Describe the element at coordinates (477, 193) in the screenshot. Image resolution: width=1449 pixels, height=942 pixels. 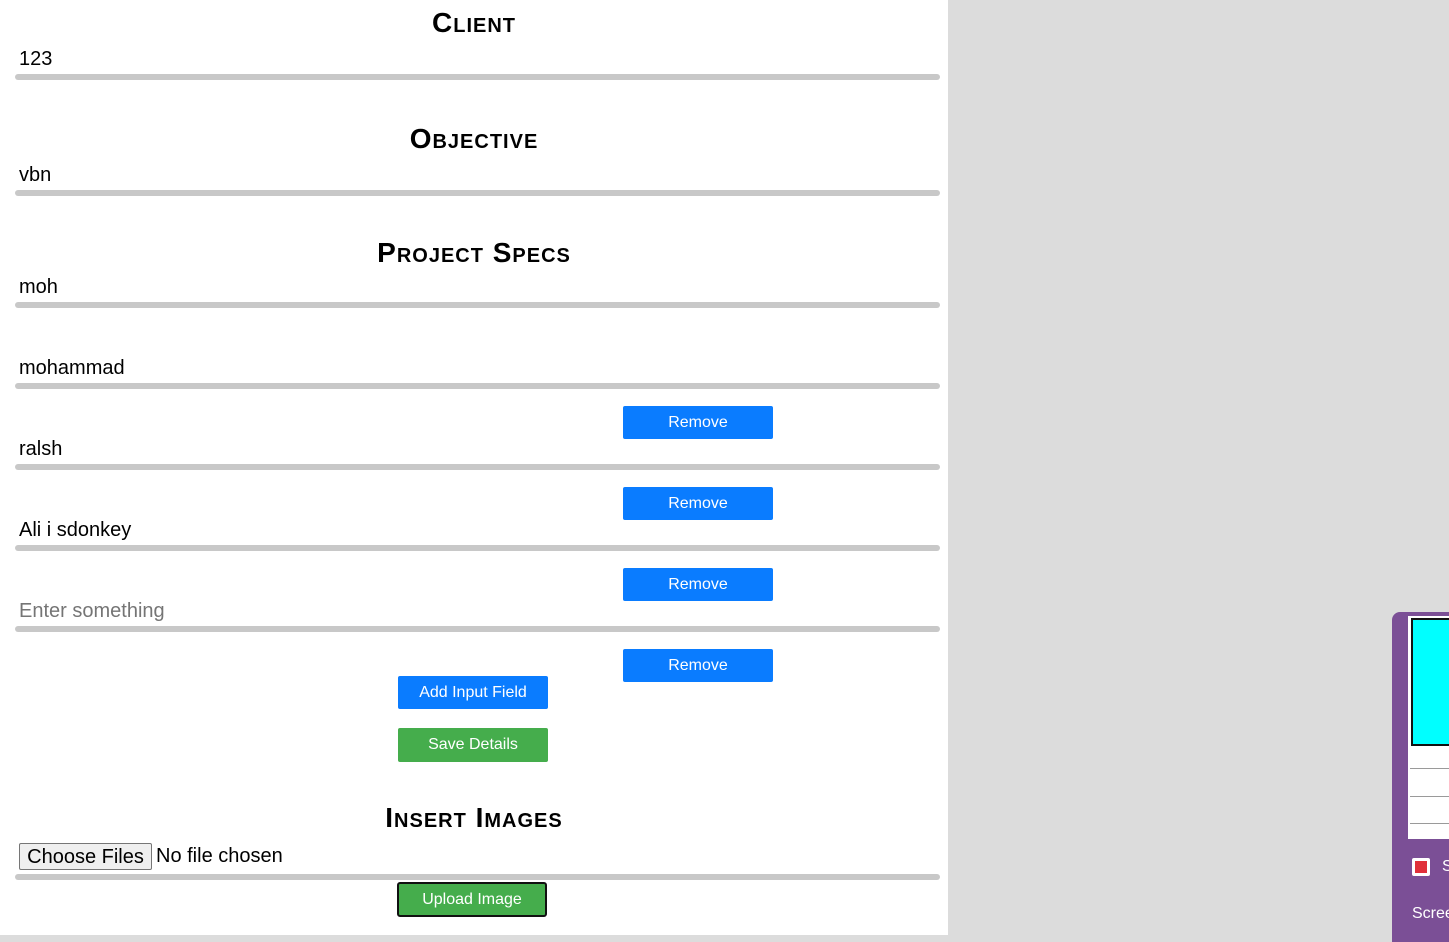
I see `objective-underline` at that location.